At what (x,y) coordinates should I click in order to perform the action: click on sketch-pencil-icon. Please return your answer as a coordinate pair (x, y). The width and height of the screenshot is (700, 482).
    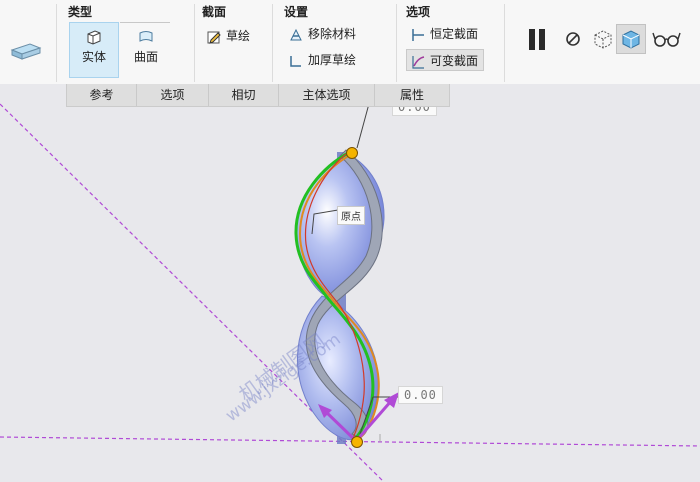
    Looking at the image, I should click on (214, 37).